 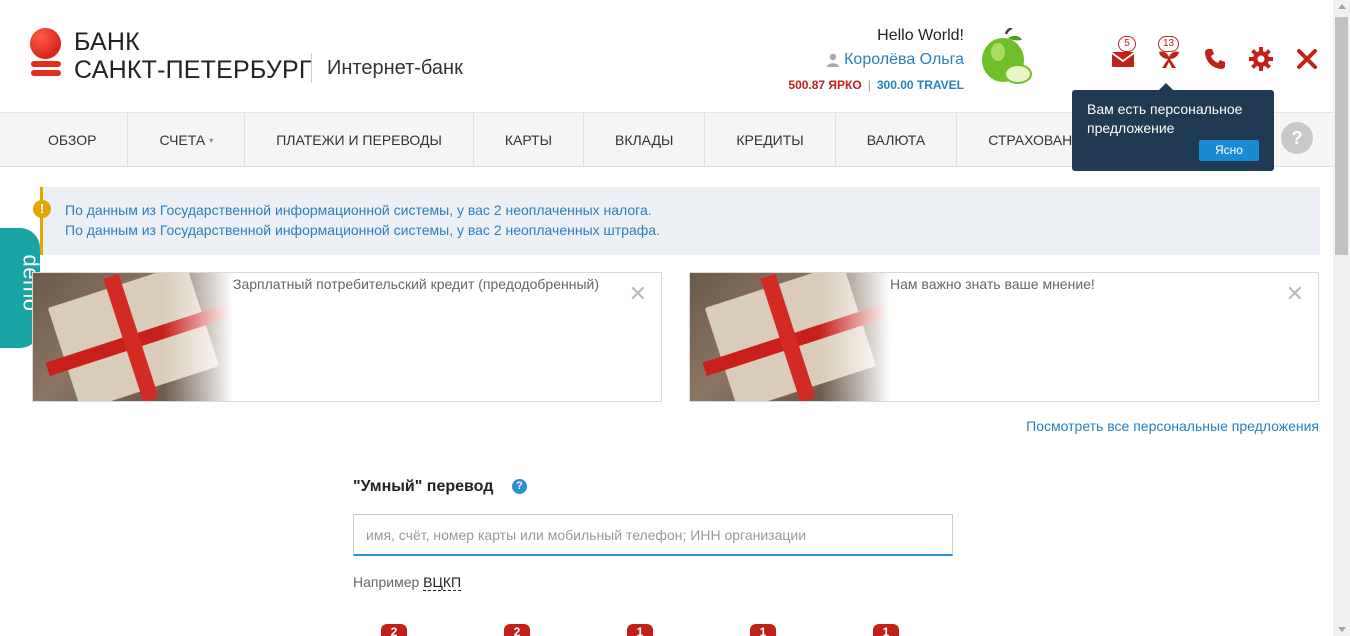 What do you see at coordinates (1127, 44) in the screenshot?
I see `mail-badge: 5` at bounding box center [1127, 44].